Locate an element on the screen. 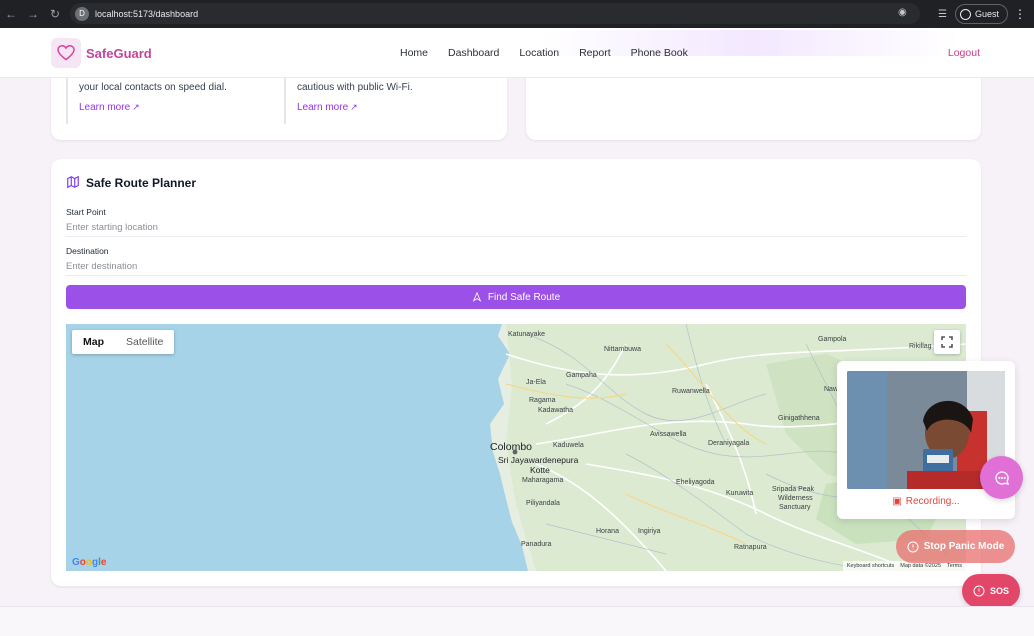 Image resolution: width=1034 pixels, height=636 pixels. terms-link: Terms is located at coordinates (954, 566).